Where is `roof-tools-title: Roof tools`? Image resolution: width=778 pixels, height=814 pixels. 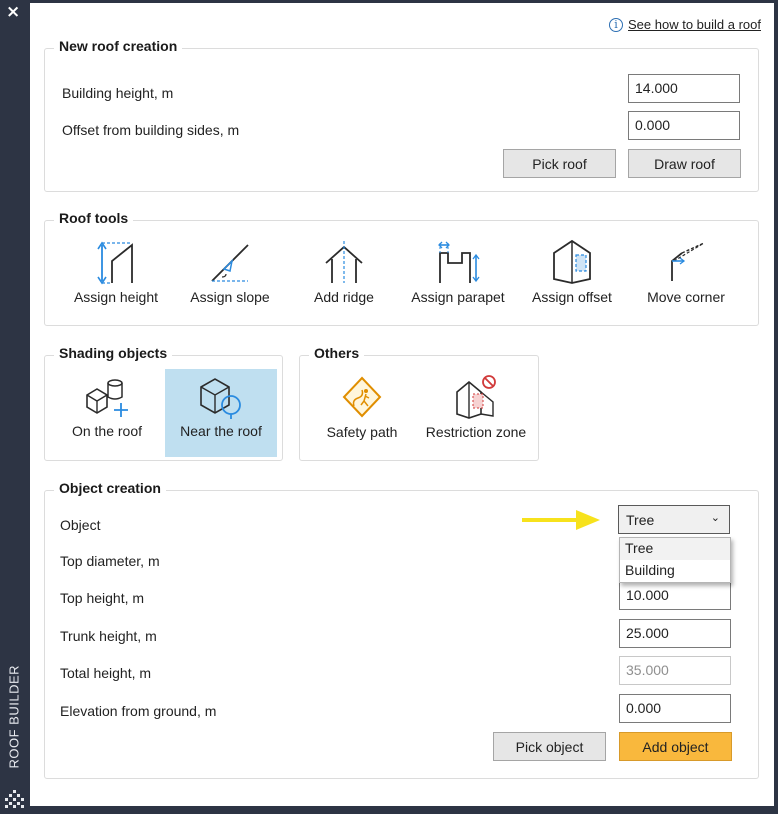
roof-tools-title: Roof tools is located at coordinates (94, 218).